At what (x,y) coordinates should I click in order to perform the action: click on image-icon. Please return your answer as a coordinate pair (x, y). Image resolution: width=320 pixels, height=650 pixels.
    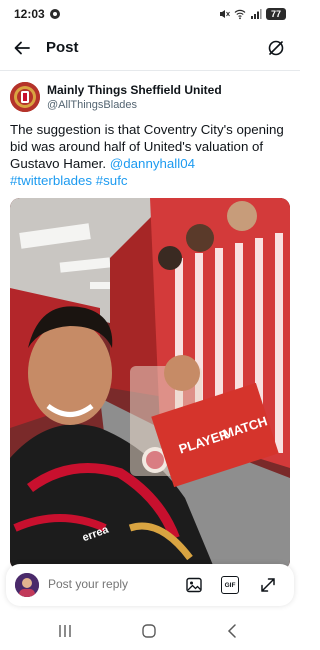
    Looking at the image, I should click on (194, 585).